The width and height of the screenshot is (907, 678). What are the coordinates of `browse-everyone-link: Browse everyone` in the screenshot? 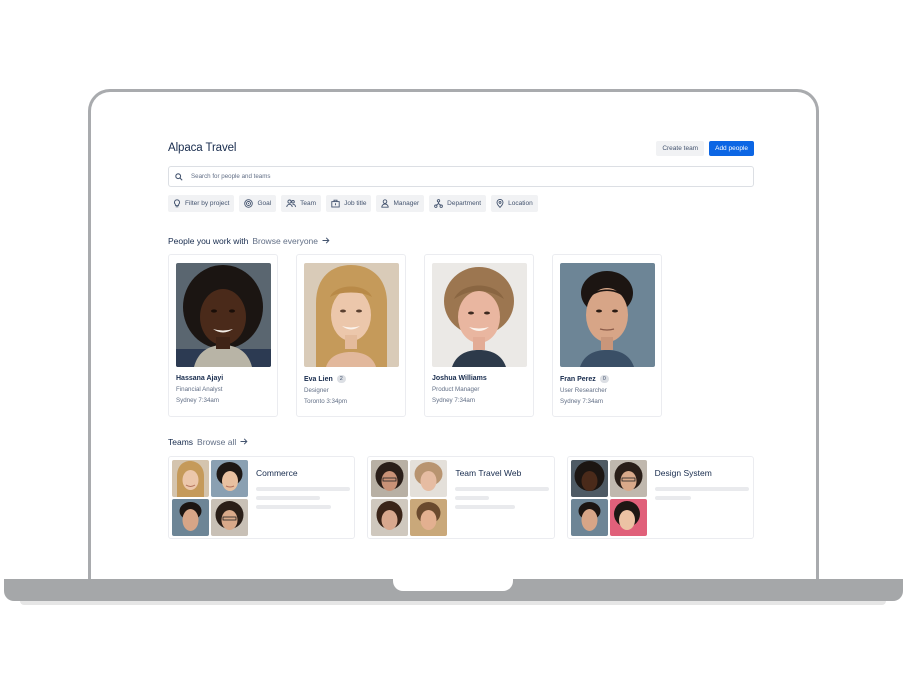 It's located at (291, 241).